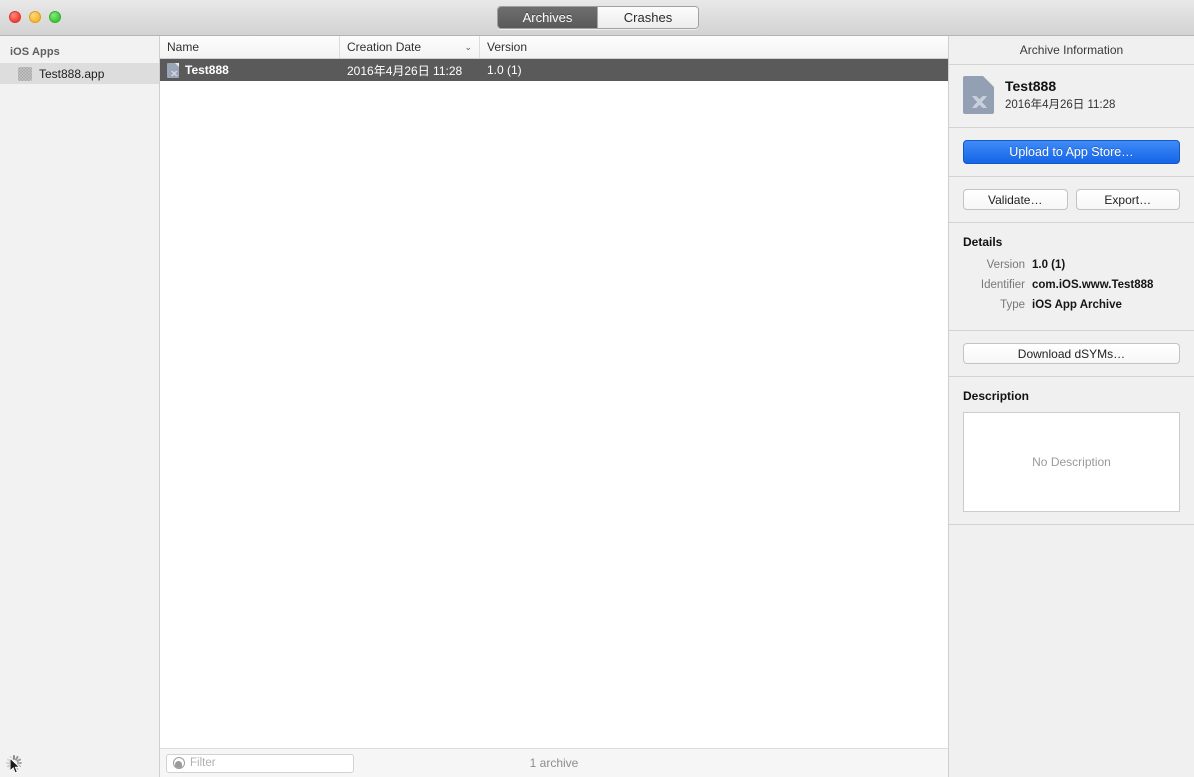 The width and height of the screenshot is (1194, 777). I want to click on detail-label-identifier: Identifier, so click(1002, 285).